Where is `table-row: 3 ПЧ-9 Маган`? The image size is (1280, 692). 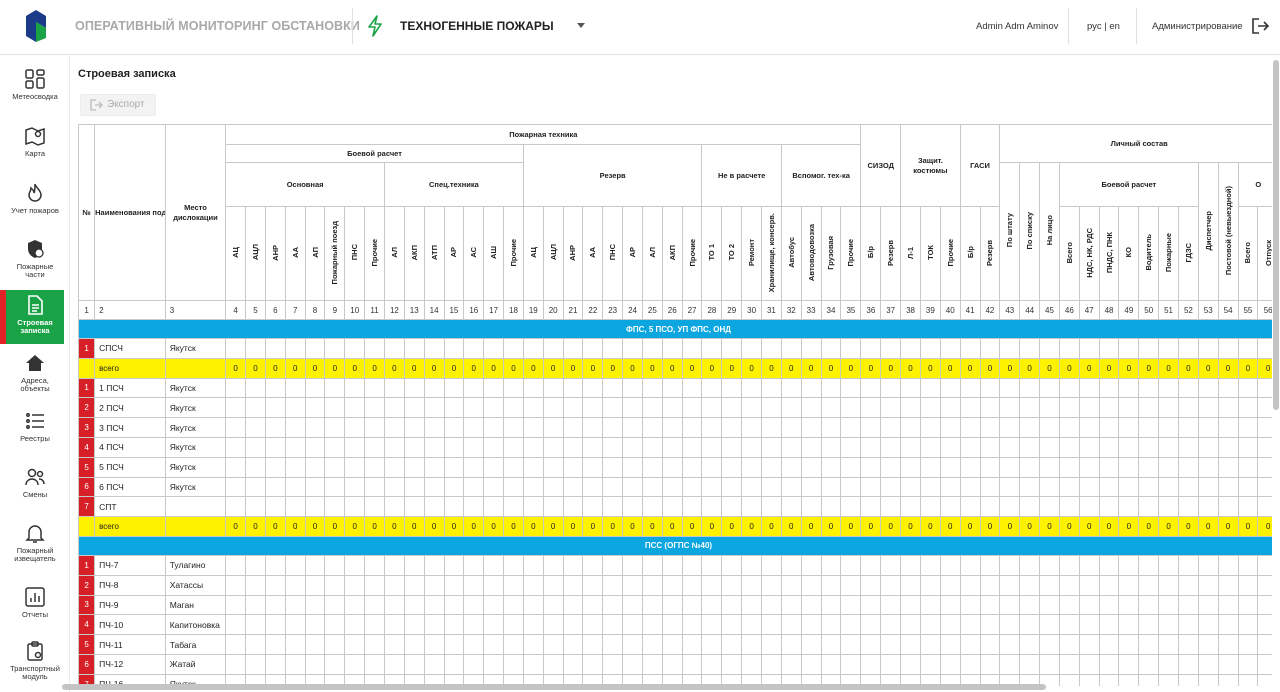 table-row: 3 ПЧ-9 Маган is located at coordinates (674, 605).